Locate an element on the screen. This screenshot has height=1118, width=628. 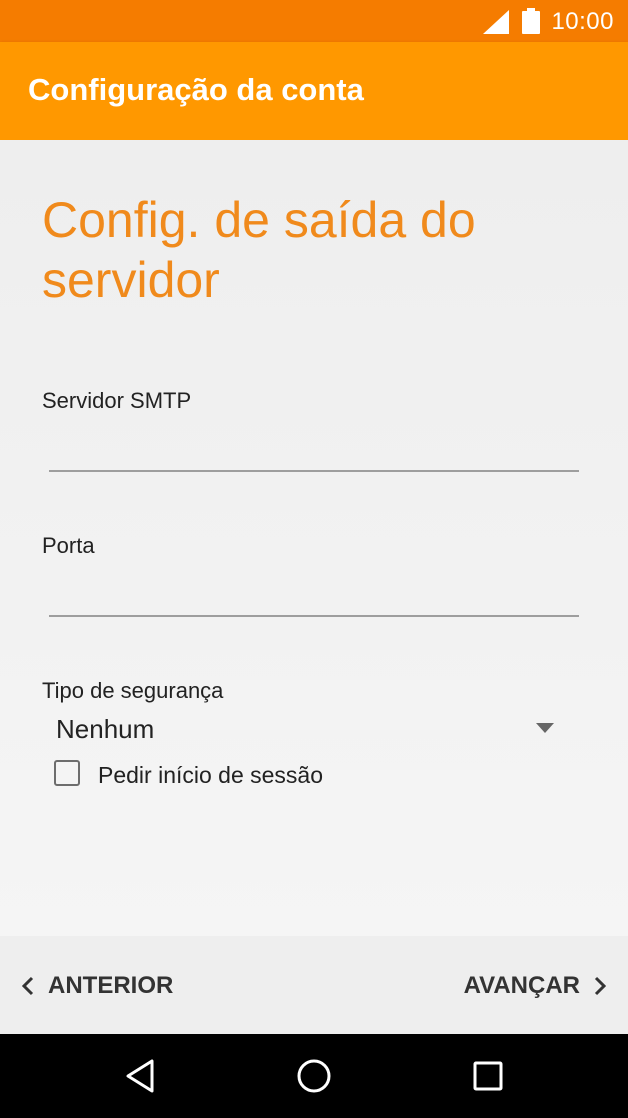
home-icon is located at coordinates (314, 1076).